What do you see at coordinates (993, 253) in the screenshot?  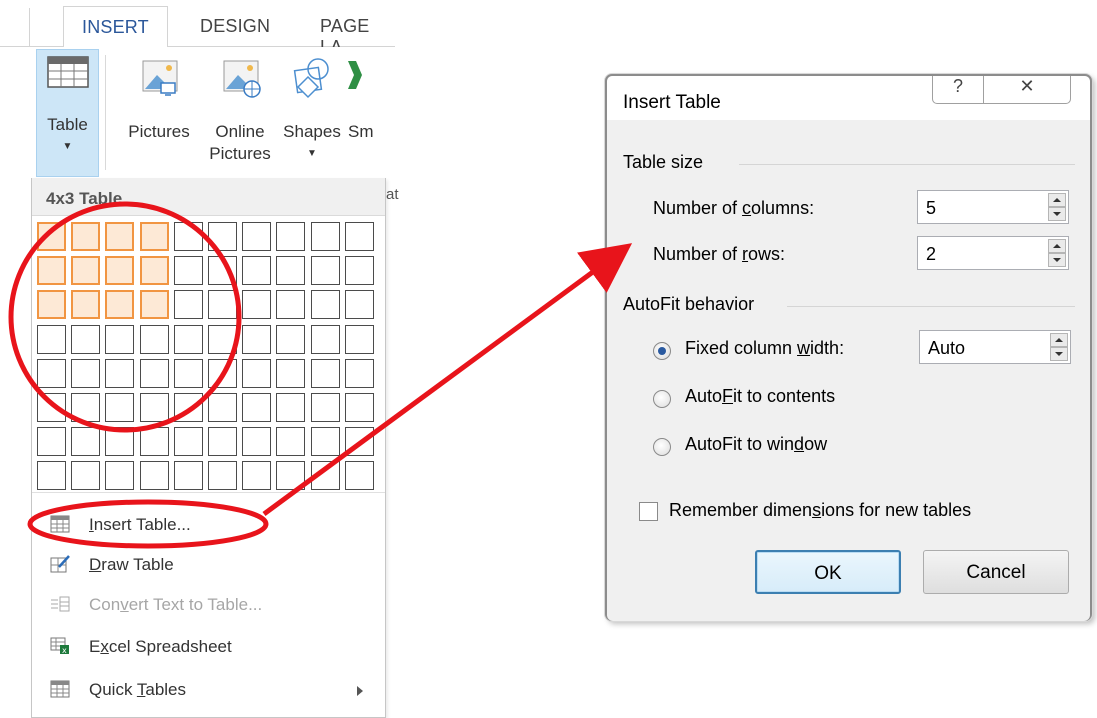 I see `rows-spinner: 2` at bounding box center [993, 253].